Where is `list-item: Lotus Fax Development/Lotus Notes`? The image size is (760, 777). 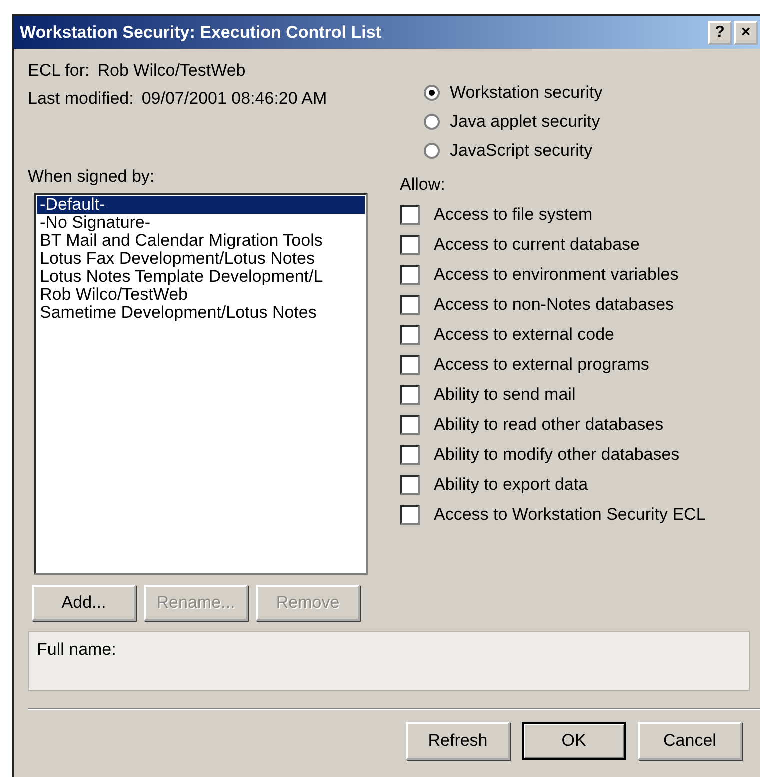 list-item: Lotus Fax Development/Lotus Notes is located at coordinates (201, 259).